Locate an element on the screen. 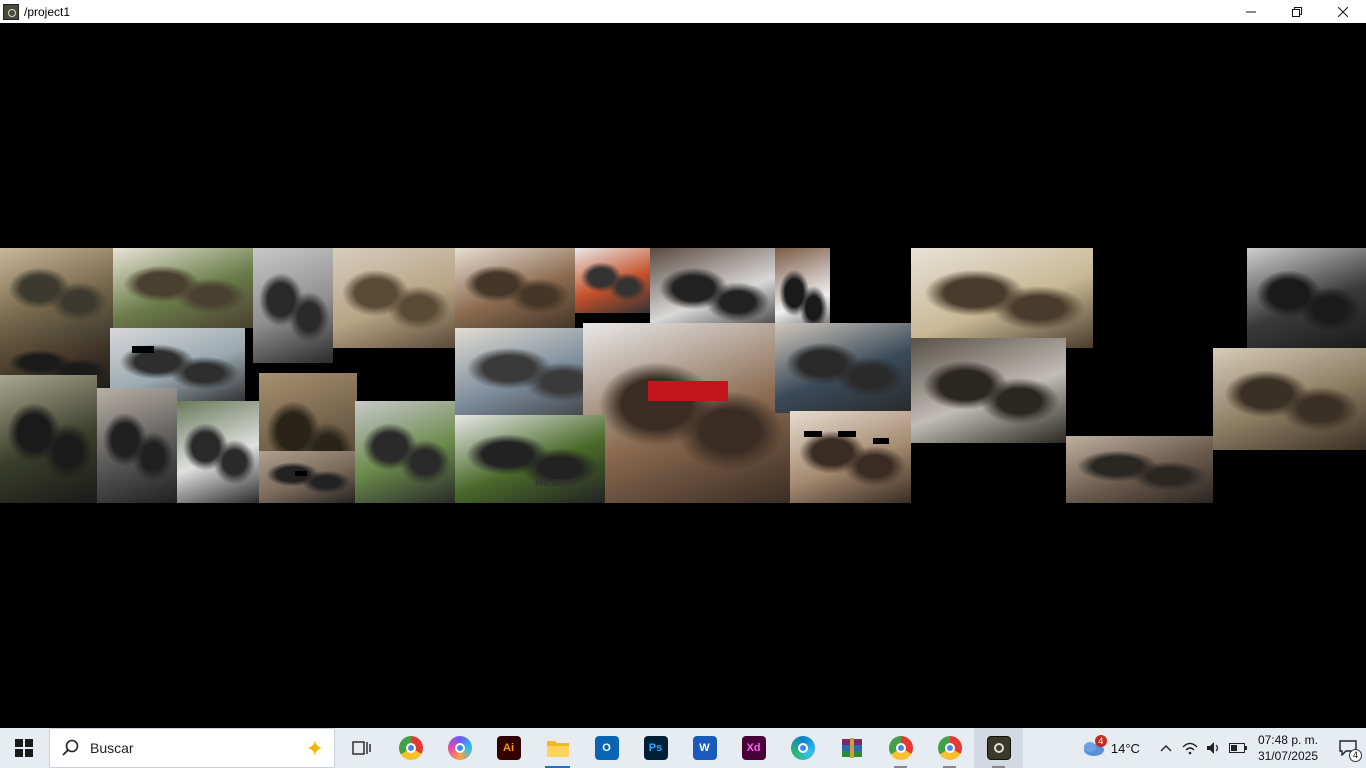  red-censor-bar is located at coordinates (688, 391).